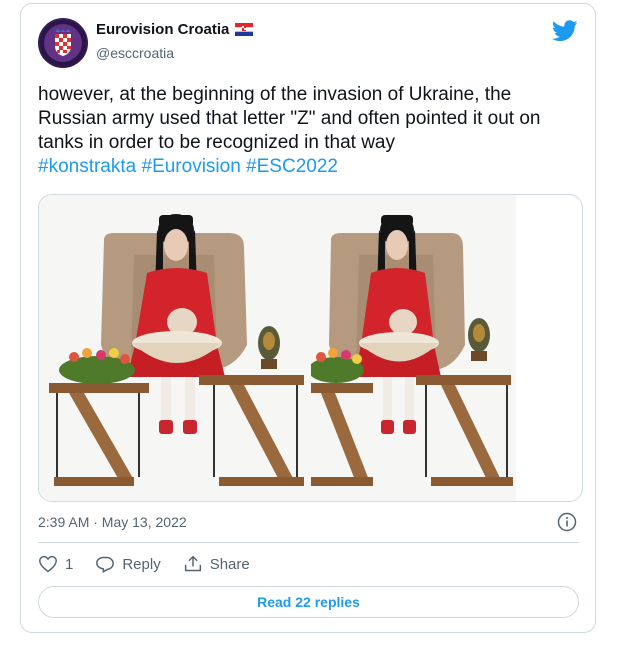 The width and height of the screenshot is (640, 651). What do you see at coordinates (141, 564) in the screenshot?
I see `reply-label: Reply` at bounding box center [141, 564].